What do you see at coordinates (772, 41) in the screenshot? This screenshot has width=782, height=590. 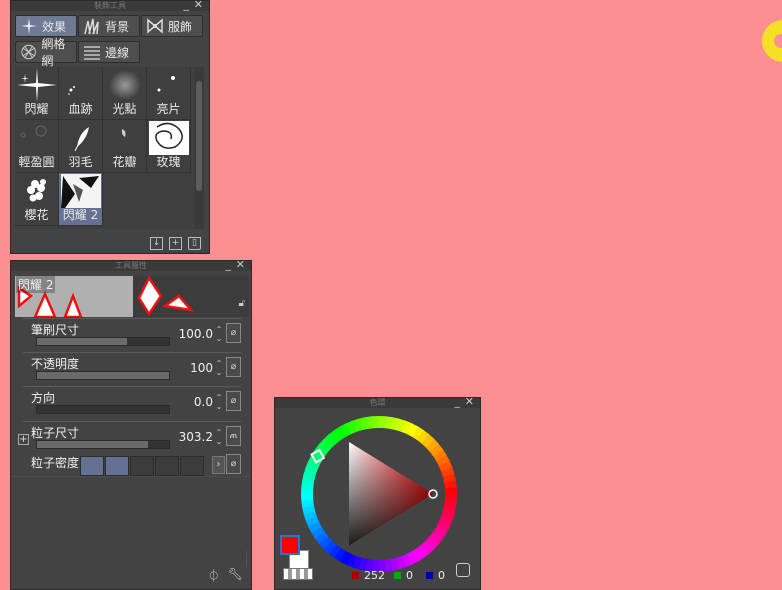 I see `canvas-yellow-circle` at bounding box center [772, 41].